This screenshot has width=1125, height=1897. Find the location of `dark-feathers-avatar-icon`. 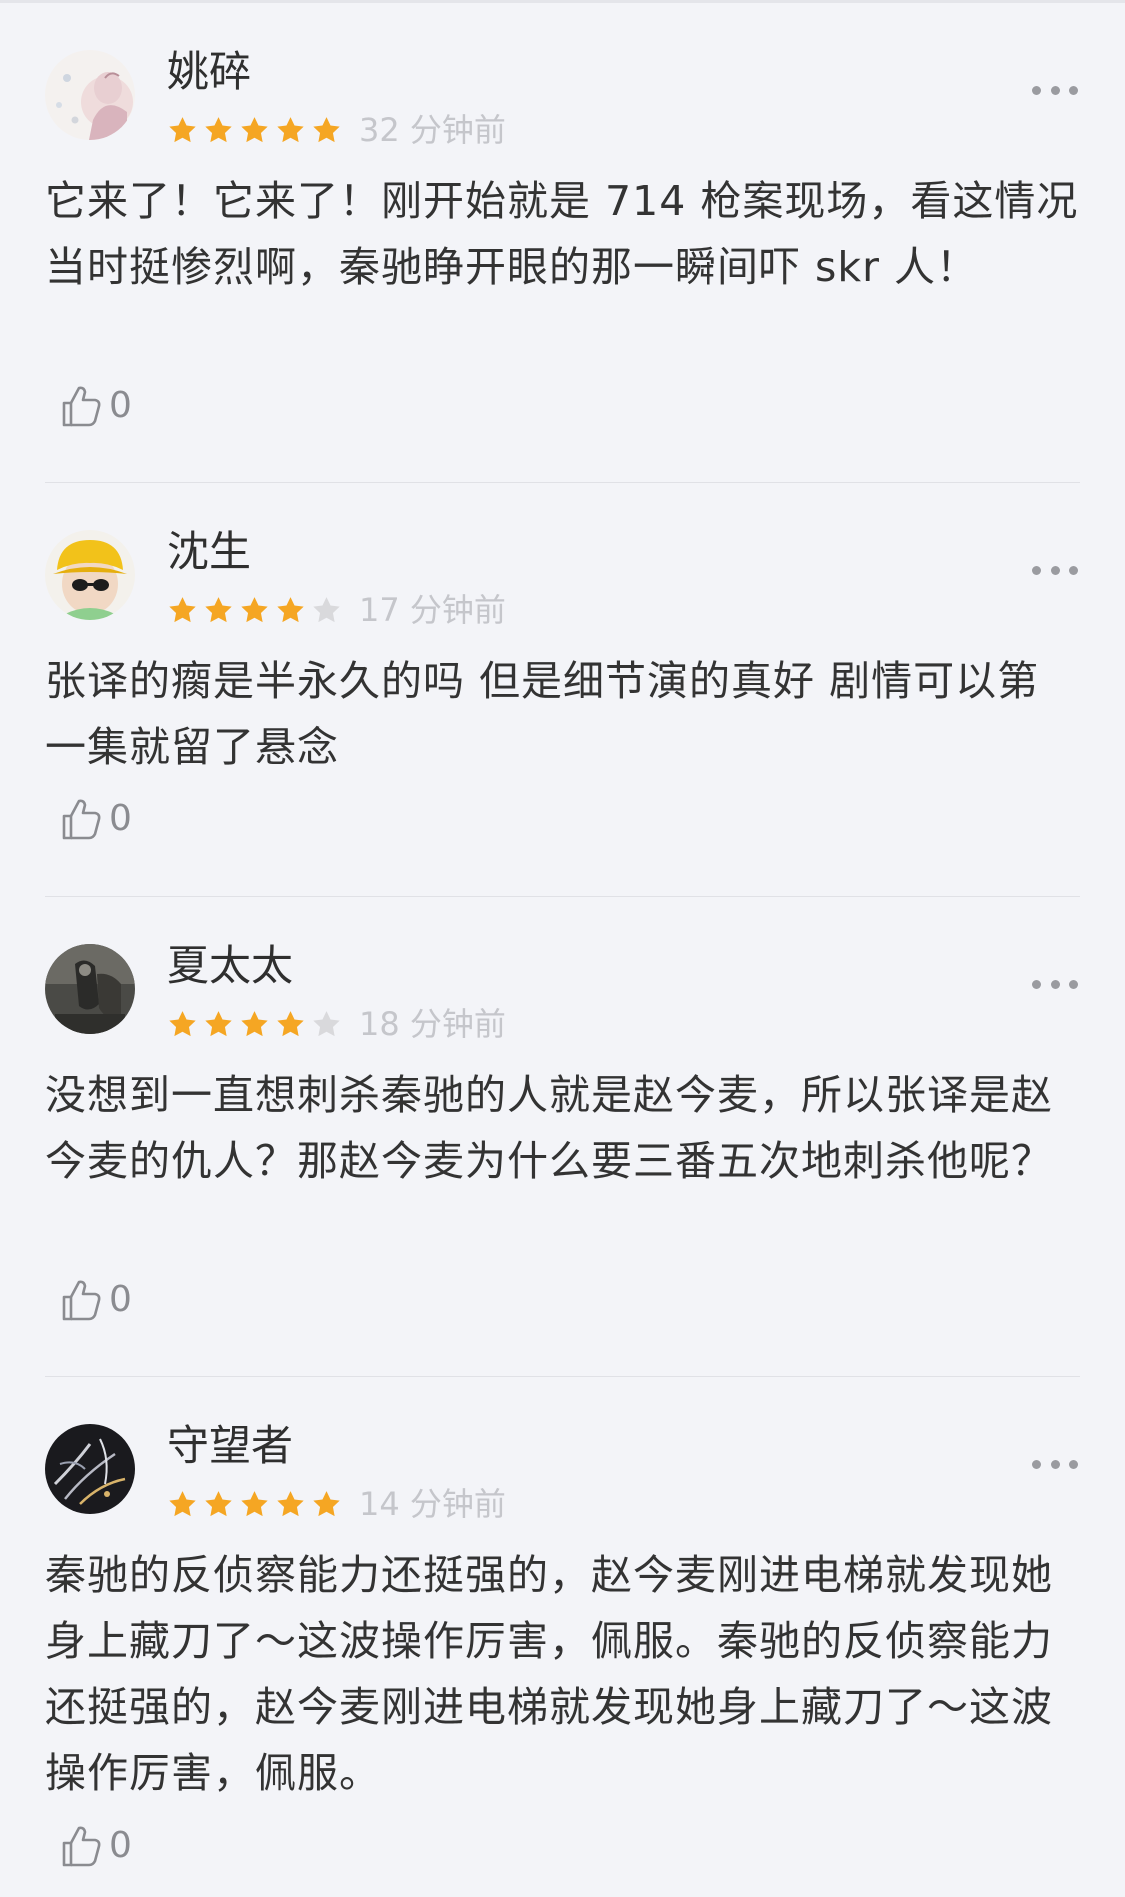

dark-feathers-avatar-icon is located at coordinates (90, 1469).